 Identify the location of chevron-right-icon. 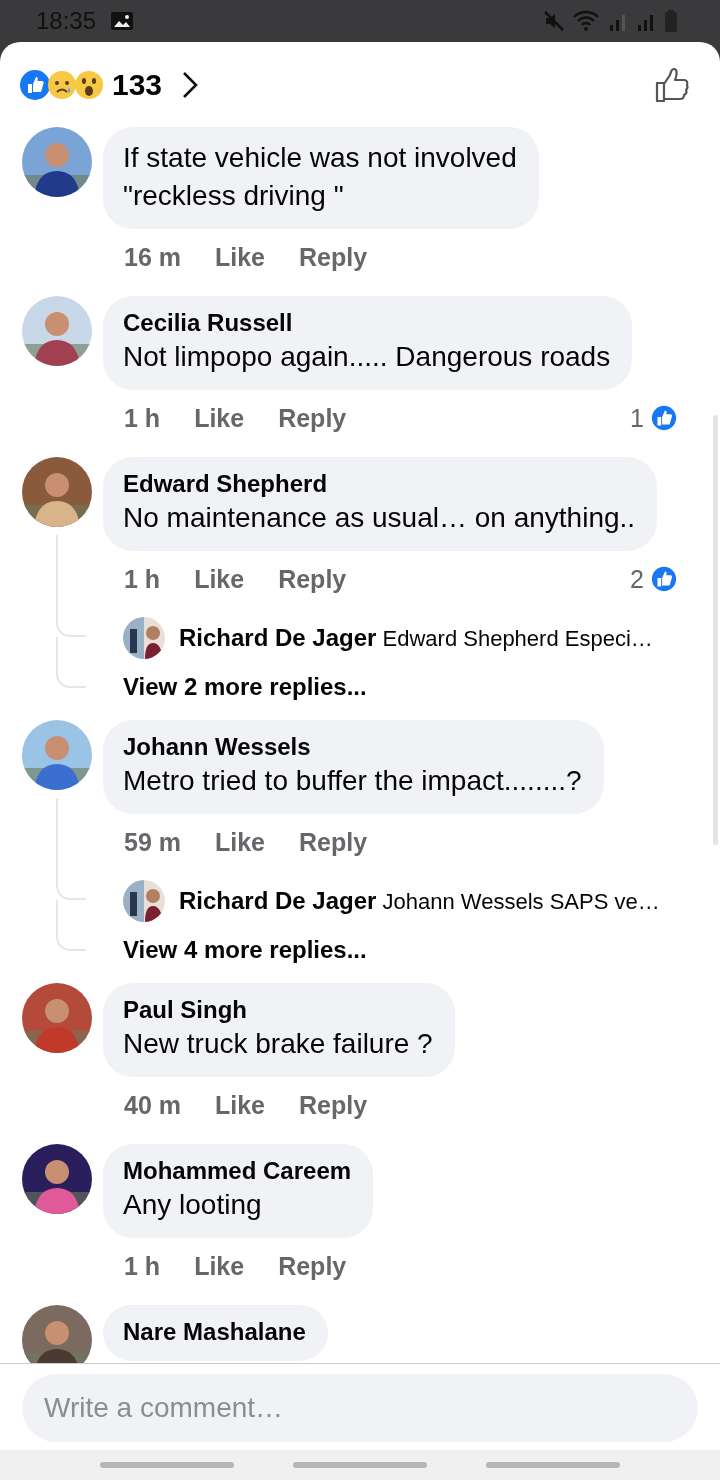
(190, 84).